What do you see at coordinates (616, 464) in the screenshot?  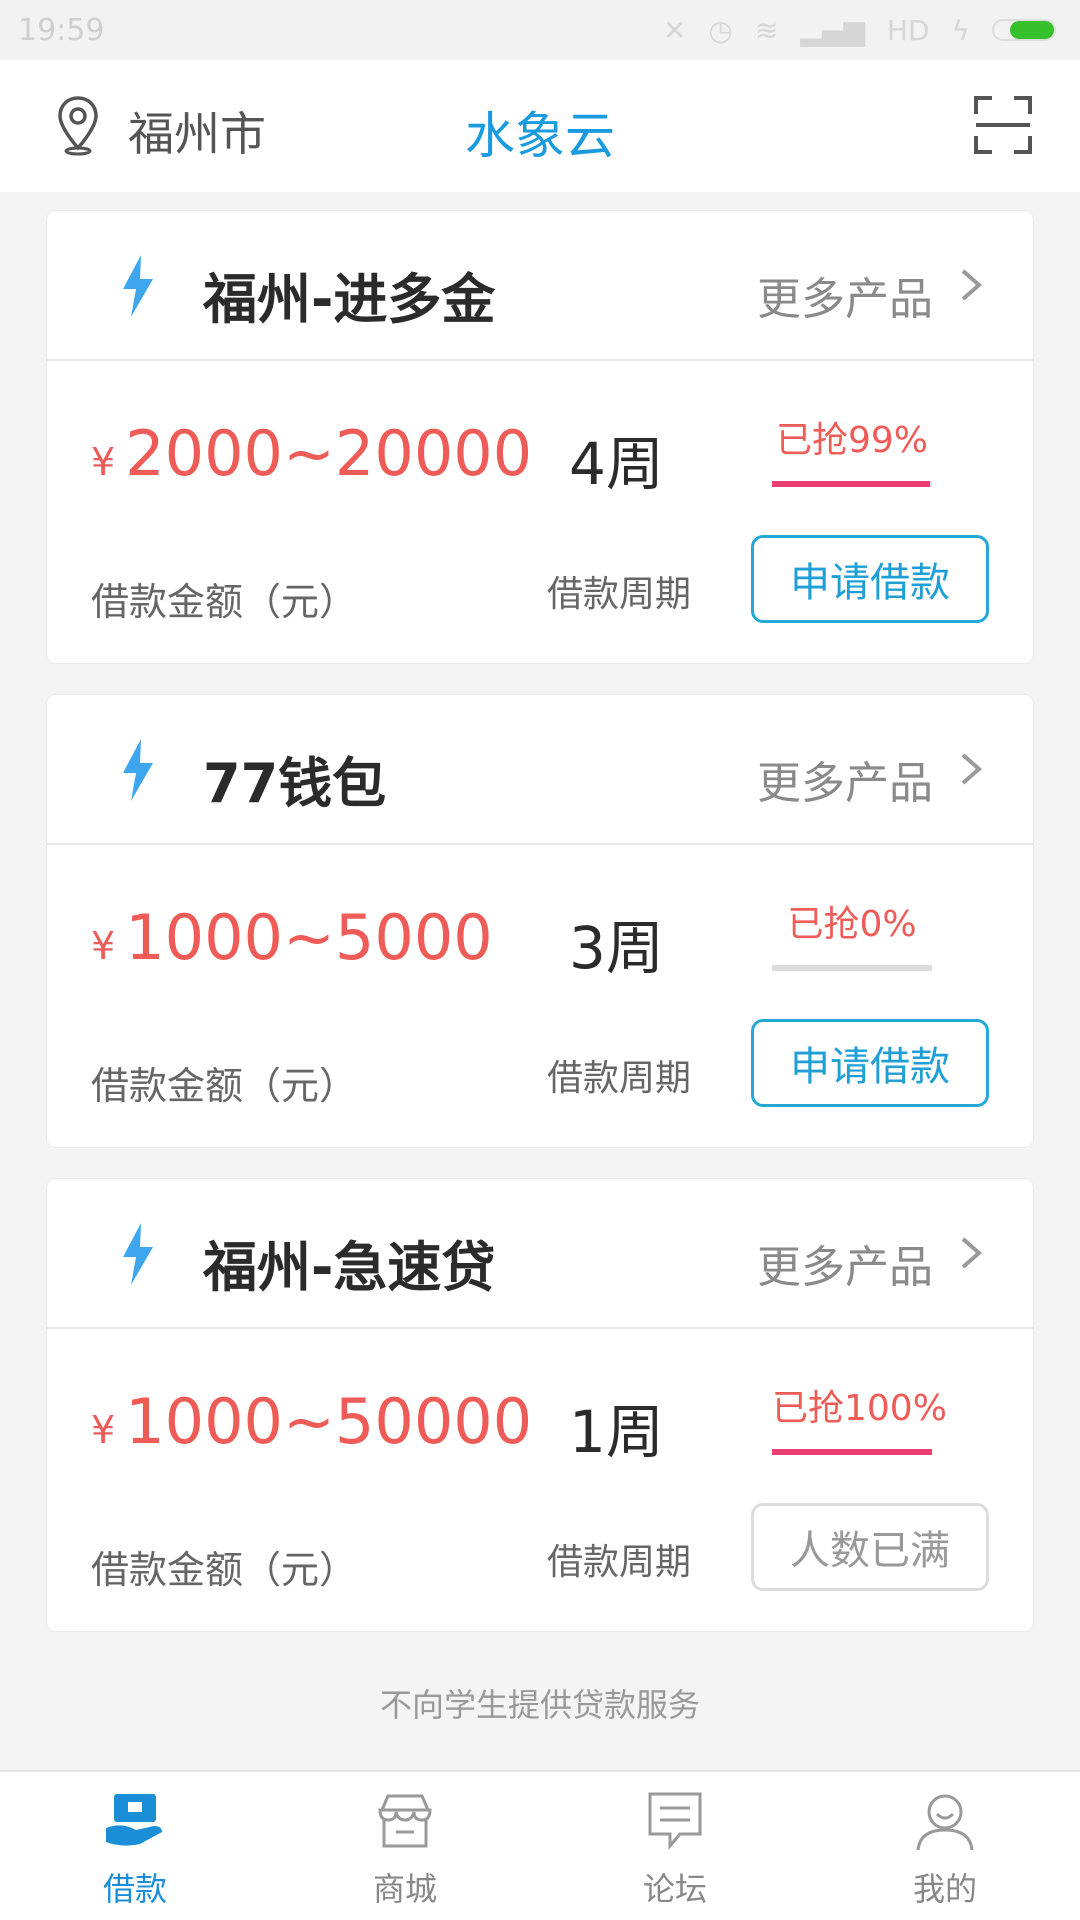 I see `loan-period: 4周` at bounding box center [616, 464].